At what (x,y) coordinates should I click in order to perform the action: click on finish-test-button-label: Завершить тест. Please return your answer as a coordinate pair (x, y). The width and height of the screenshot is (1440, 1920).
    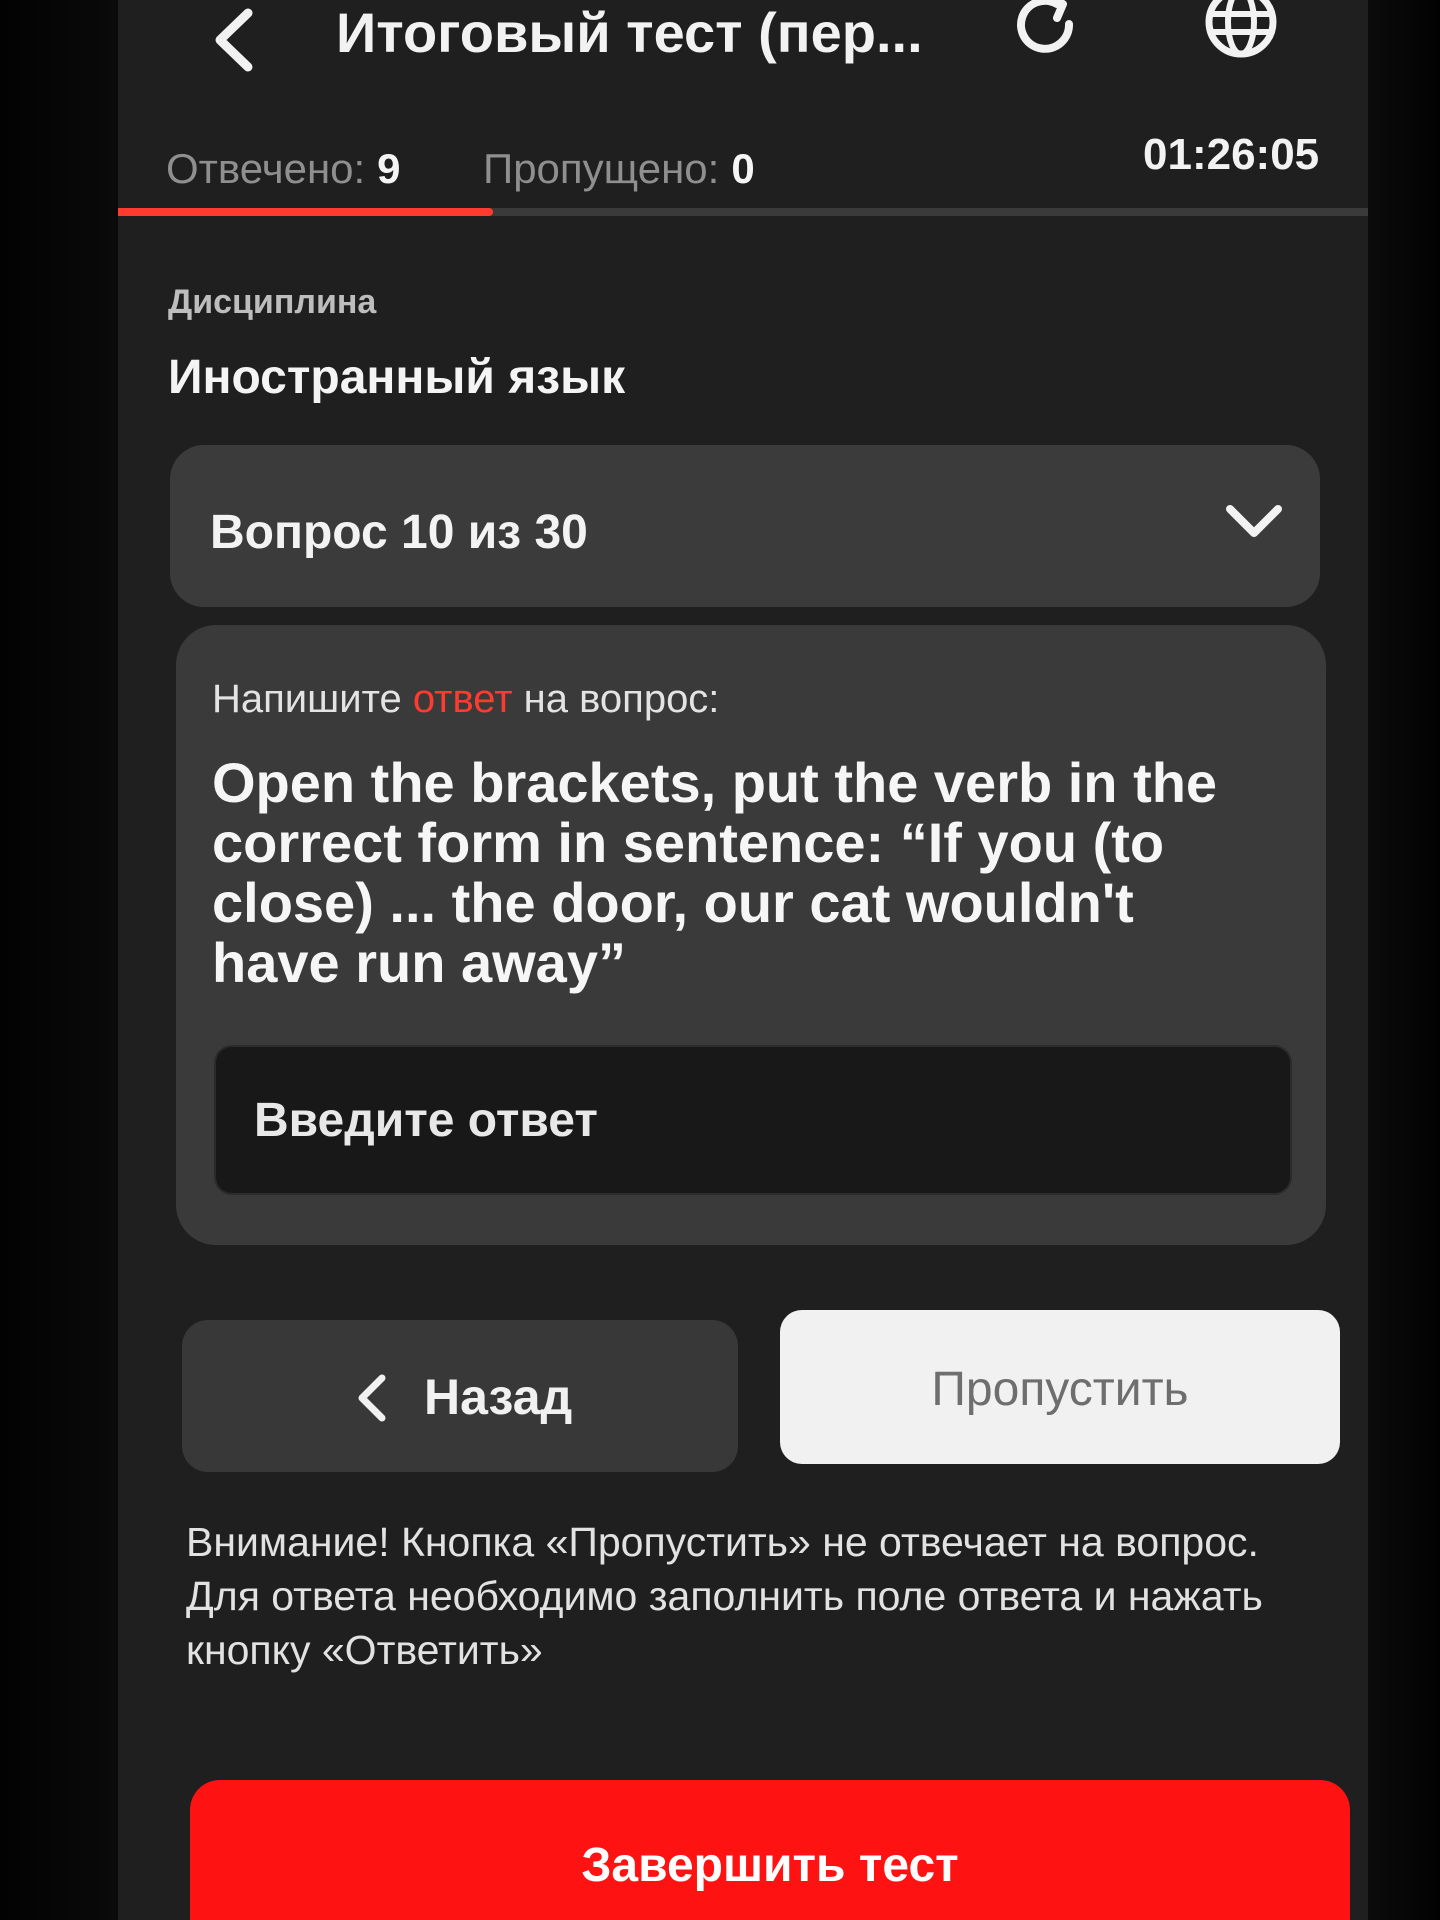
    Looking at the image, I should click on (770, 1865).